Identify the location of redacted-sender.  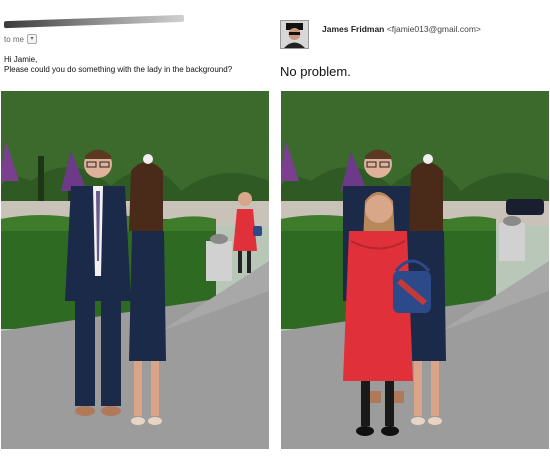
(94, 21).